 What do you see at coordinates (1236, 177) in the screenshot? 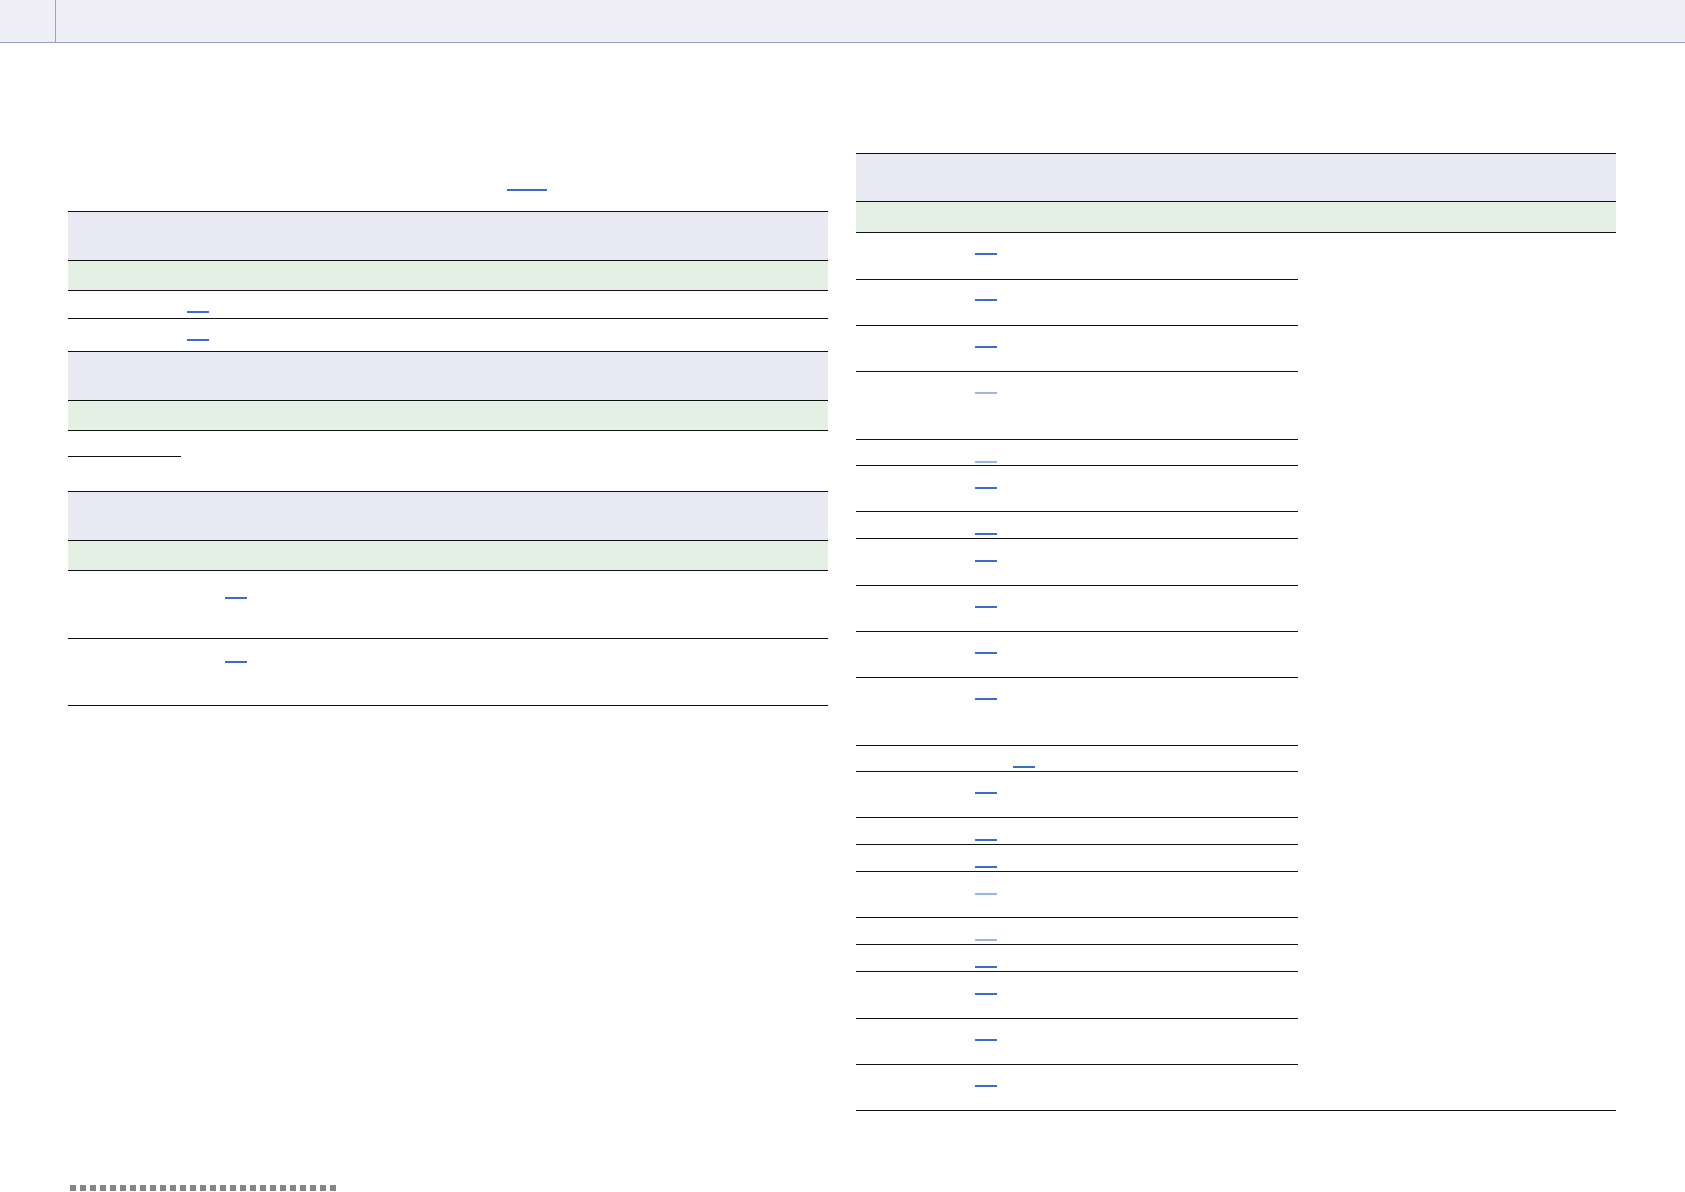
I see `table-4-header` at bounding box center [1236, 177].